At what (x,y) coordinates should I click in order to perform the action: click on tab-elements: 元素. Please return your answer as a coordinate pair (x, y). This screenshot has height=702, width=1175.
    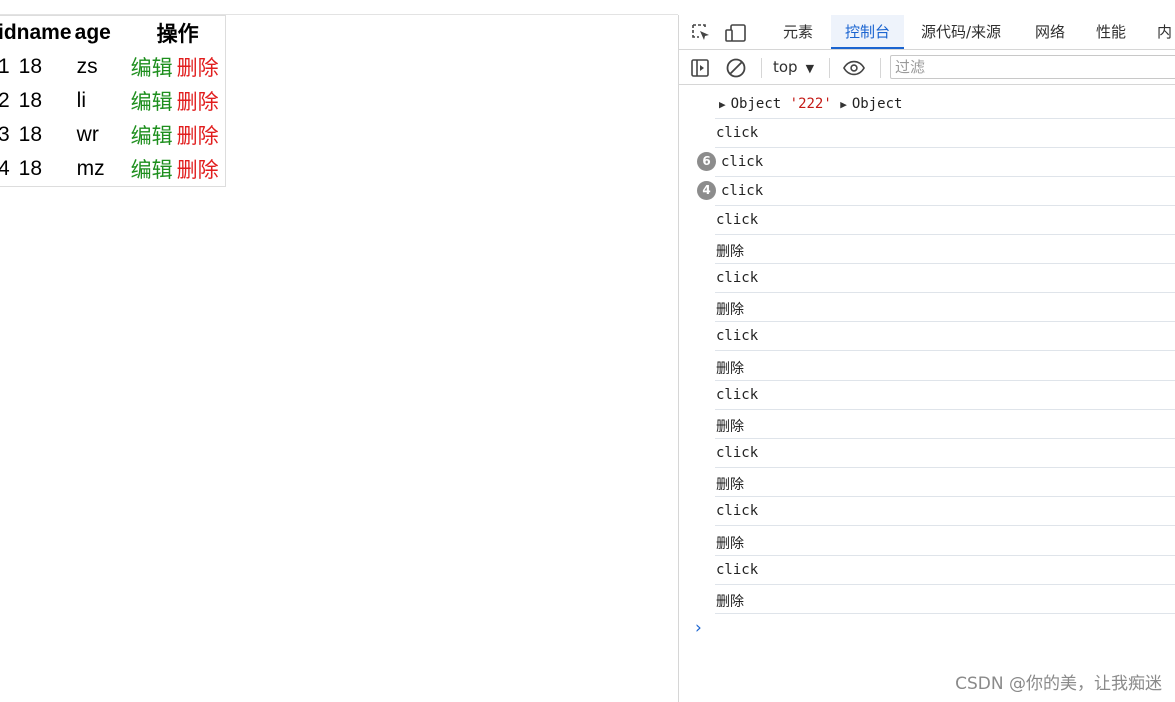
    Looking at the image, I should click on (798, 32).